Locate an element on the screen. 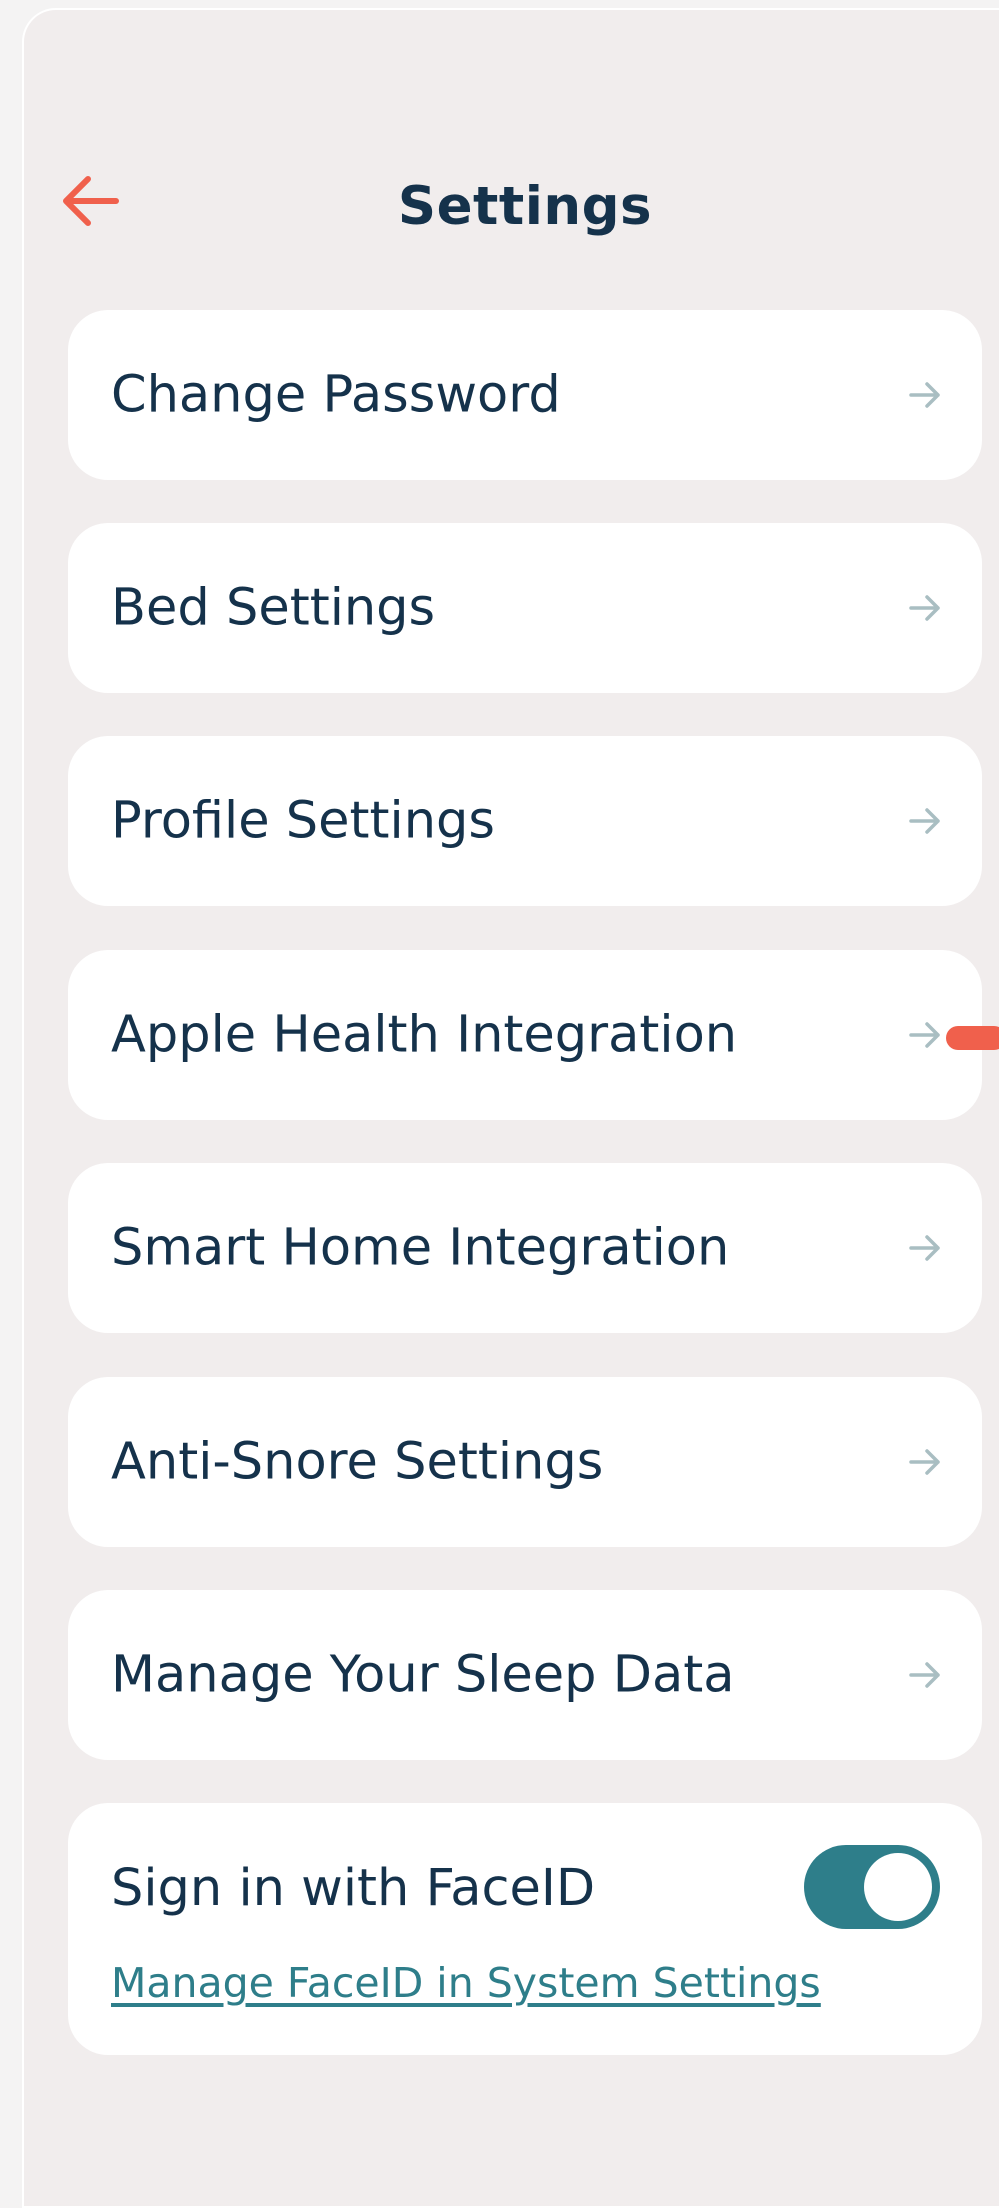 The image size is (999, 2208). menu-item-smart-home-integration: Smart Home Integration is located at coordinates (525, 1248).